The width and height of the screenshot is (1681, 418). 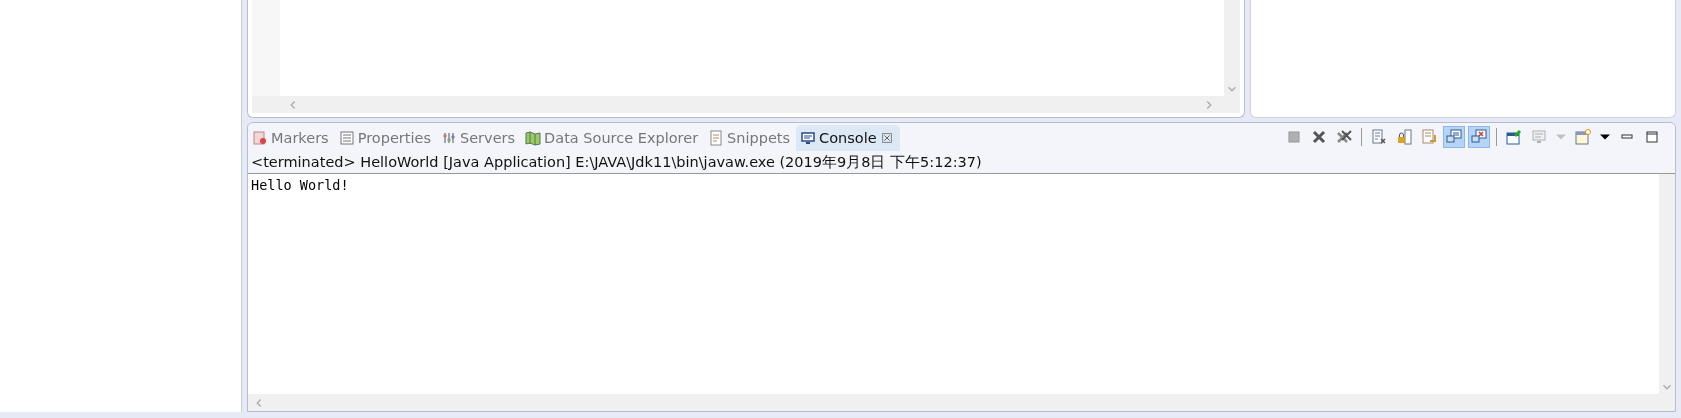 I want to click on view-tab: Markers, so click(x=291, y=138).